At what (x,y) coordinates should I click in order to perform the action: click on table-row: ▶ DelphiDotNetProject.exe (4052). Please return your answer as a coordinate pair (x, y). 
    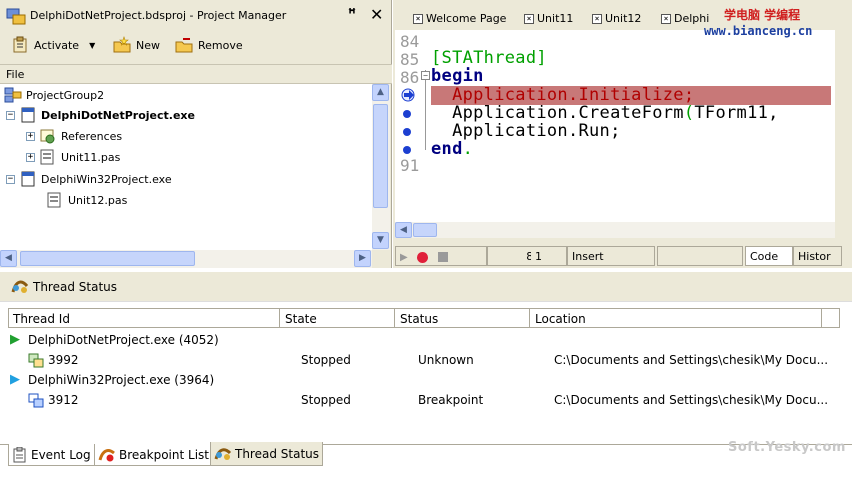
    Looking at the image, I should click on (420, 341).